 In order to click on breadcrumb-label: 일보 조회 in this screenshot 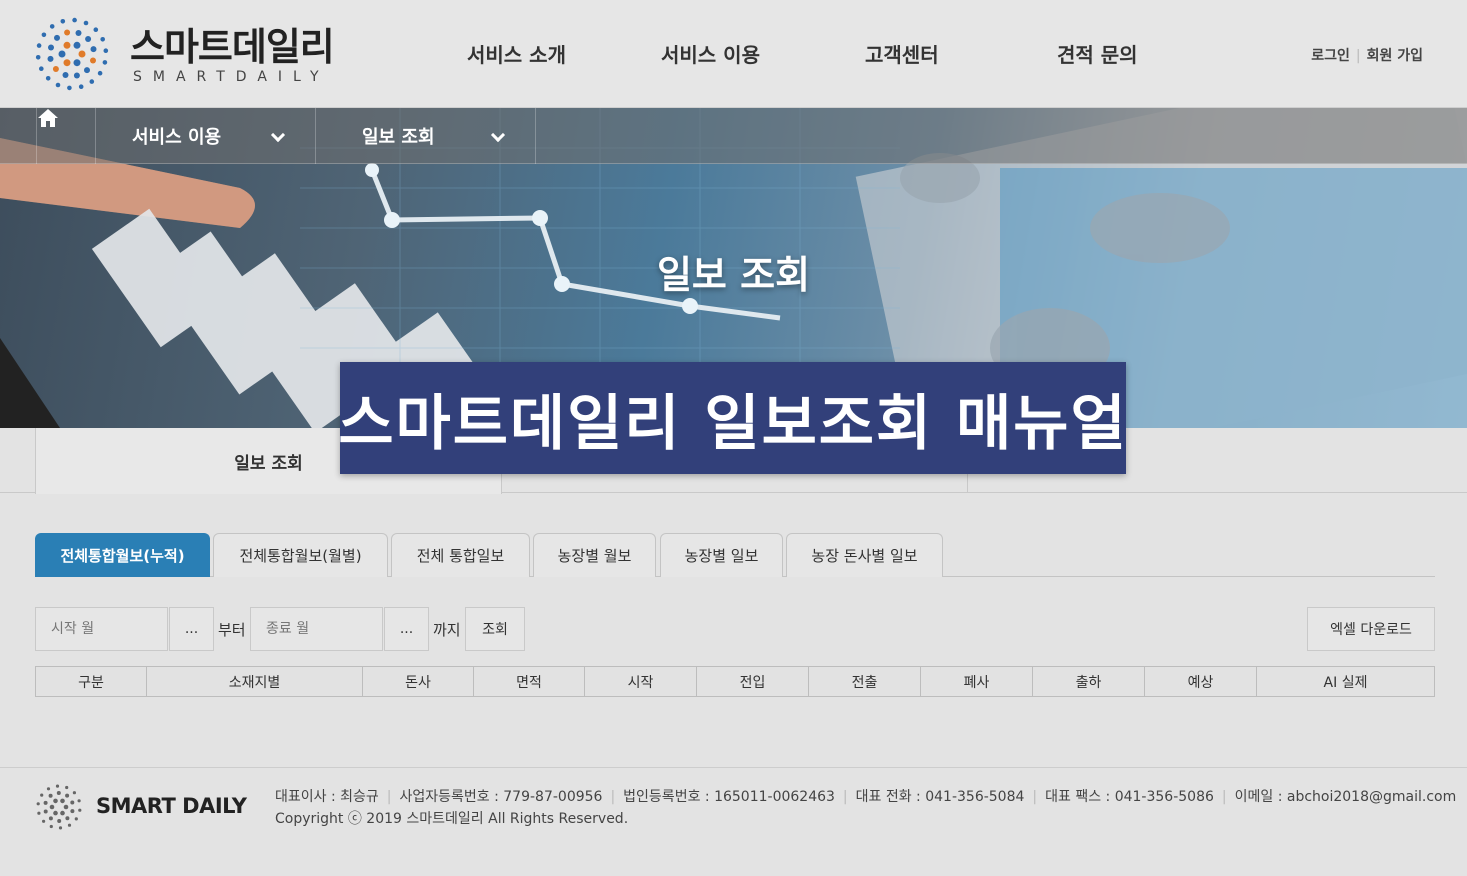, I will do `click(398, 137)`.